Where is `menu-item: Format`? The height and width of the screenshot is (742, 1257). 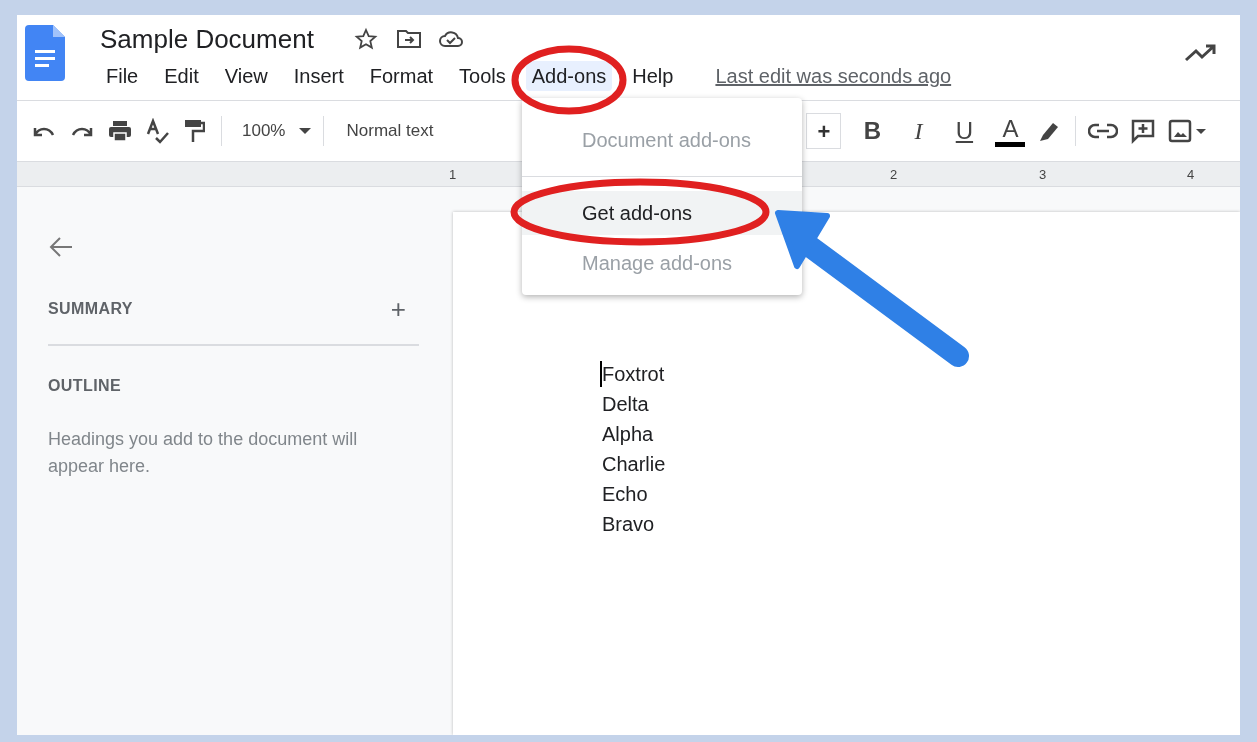
menu-item: Format is located at coordinates (401, 76).